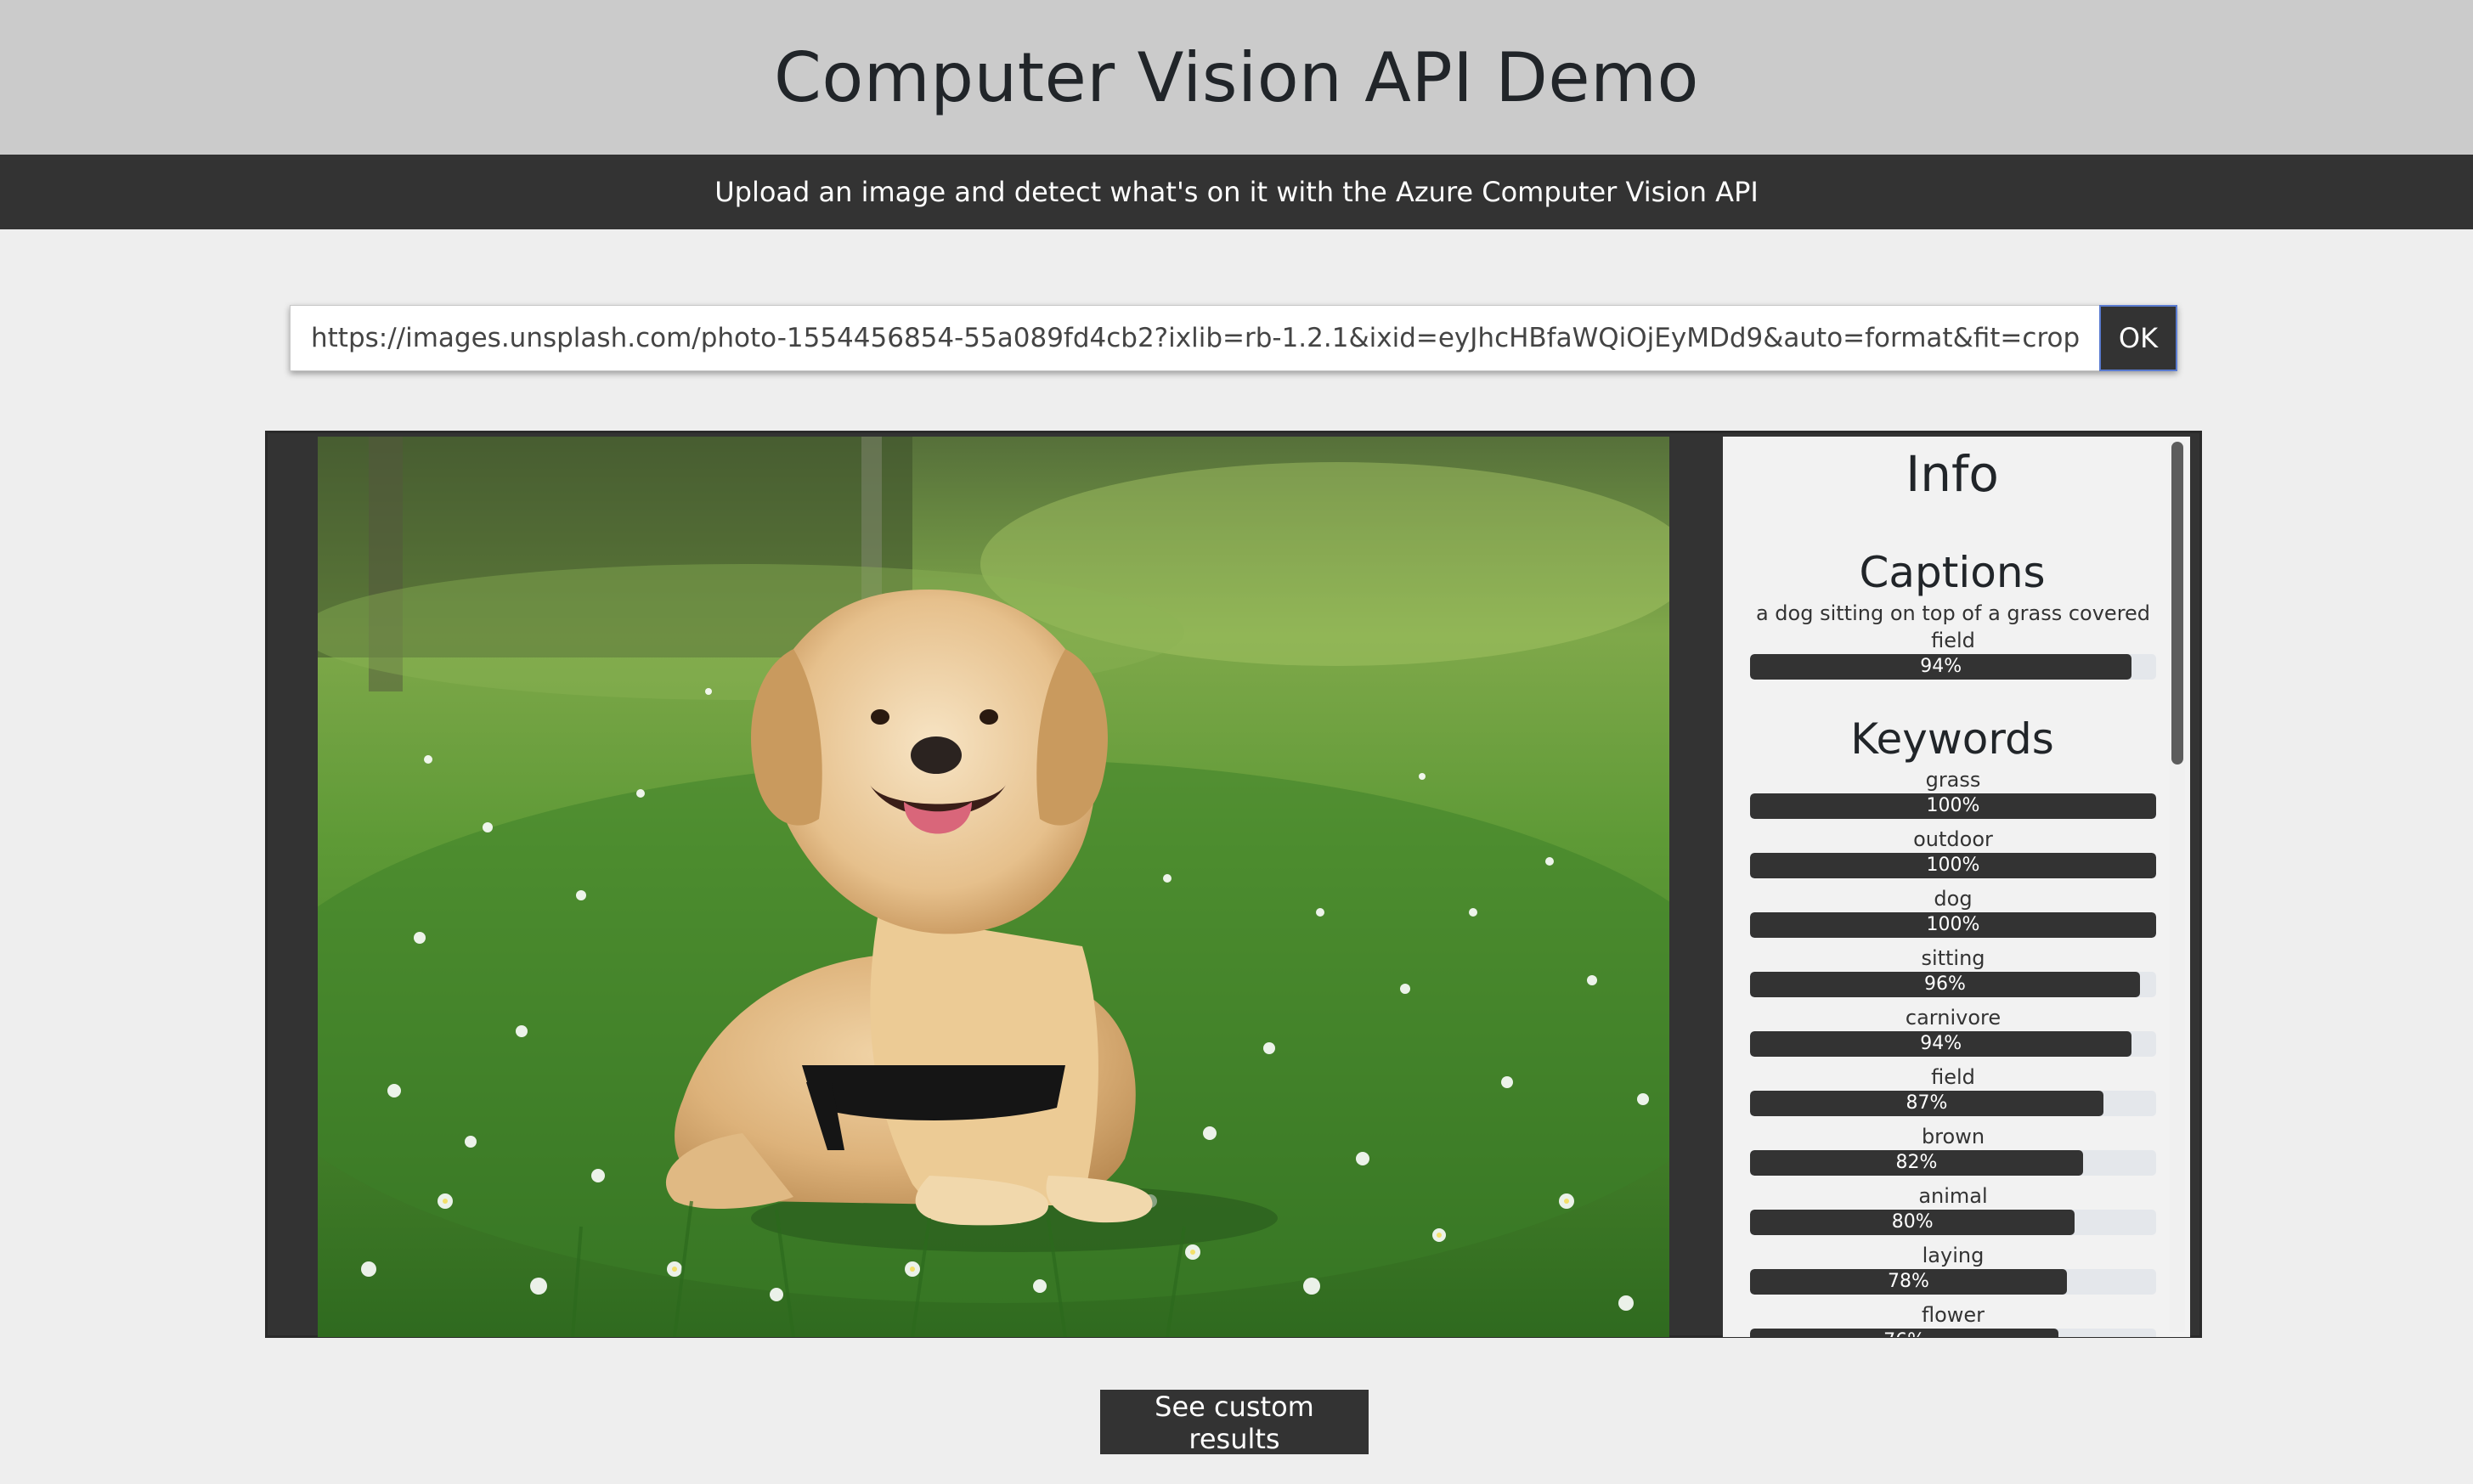  I want to click on page-title: Computer Vision API Demo, so click(1237, 77).